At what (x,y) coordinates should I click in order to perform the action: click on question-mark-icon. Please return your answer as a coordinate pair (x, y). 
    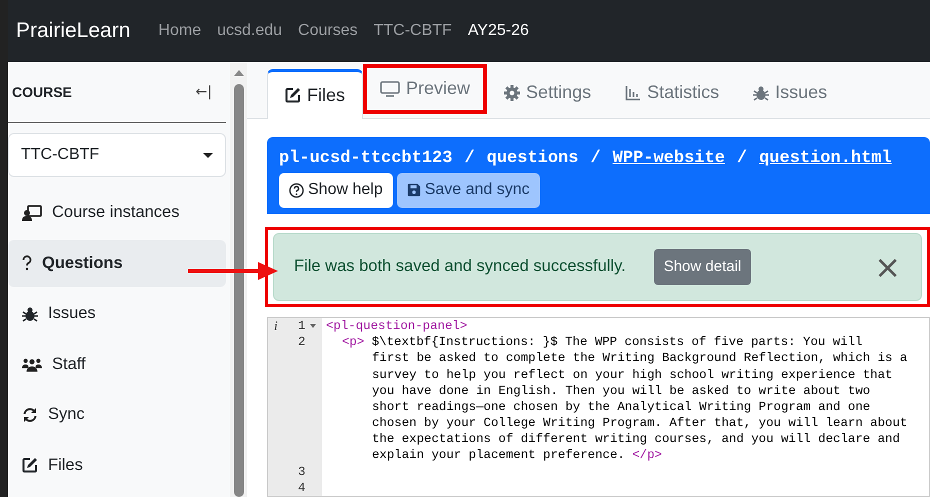
    Looking at the image, I should click on (27, 263).